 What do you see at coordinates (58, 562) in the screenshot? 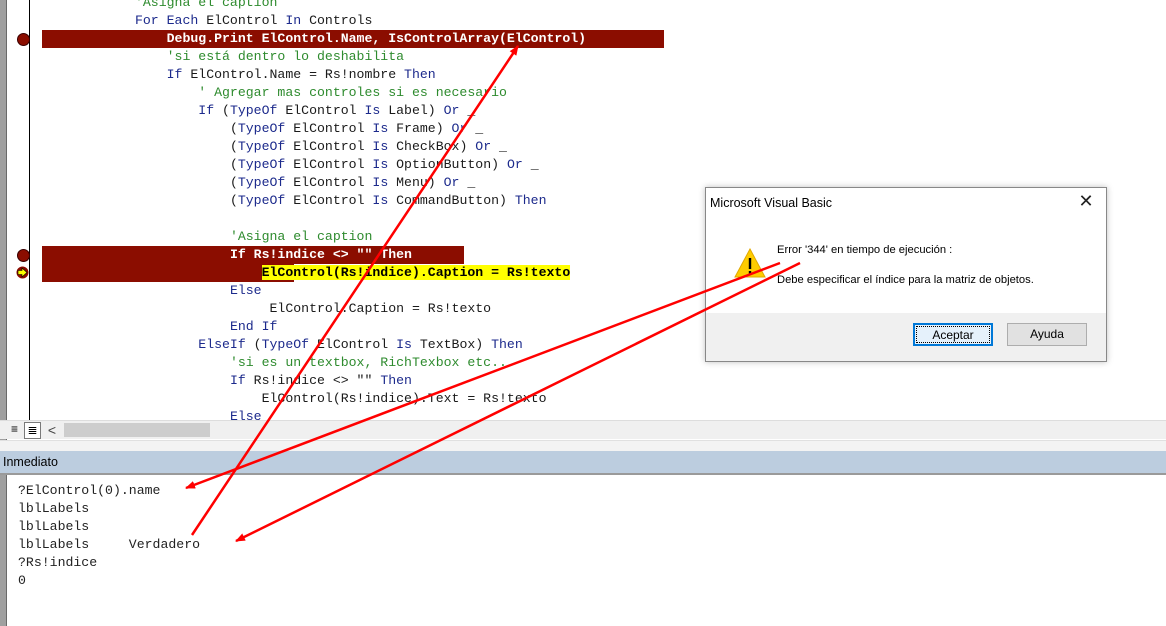
I see `immediate-line: ?Rs!indice` at bounding box center [58, 562].